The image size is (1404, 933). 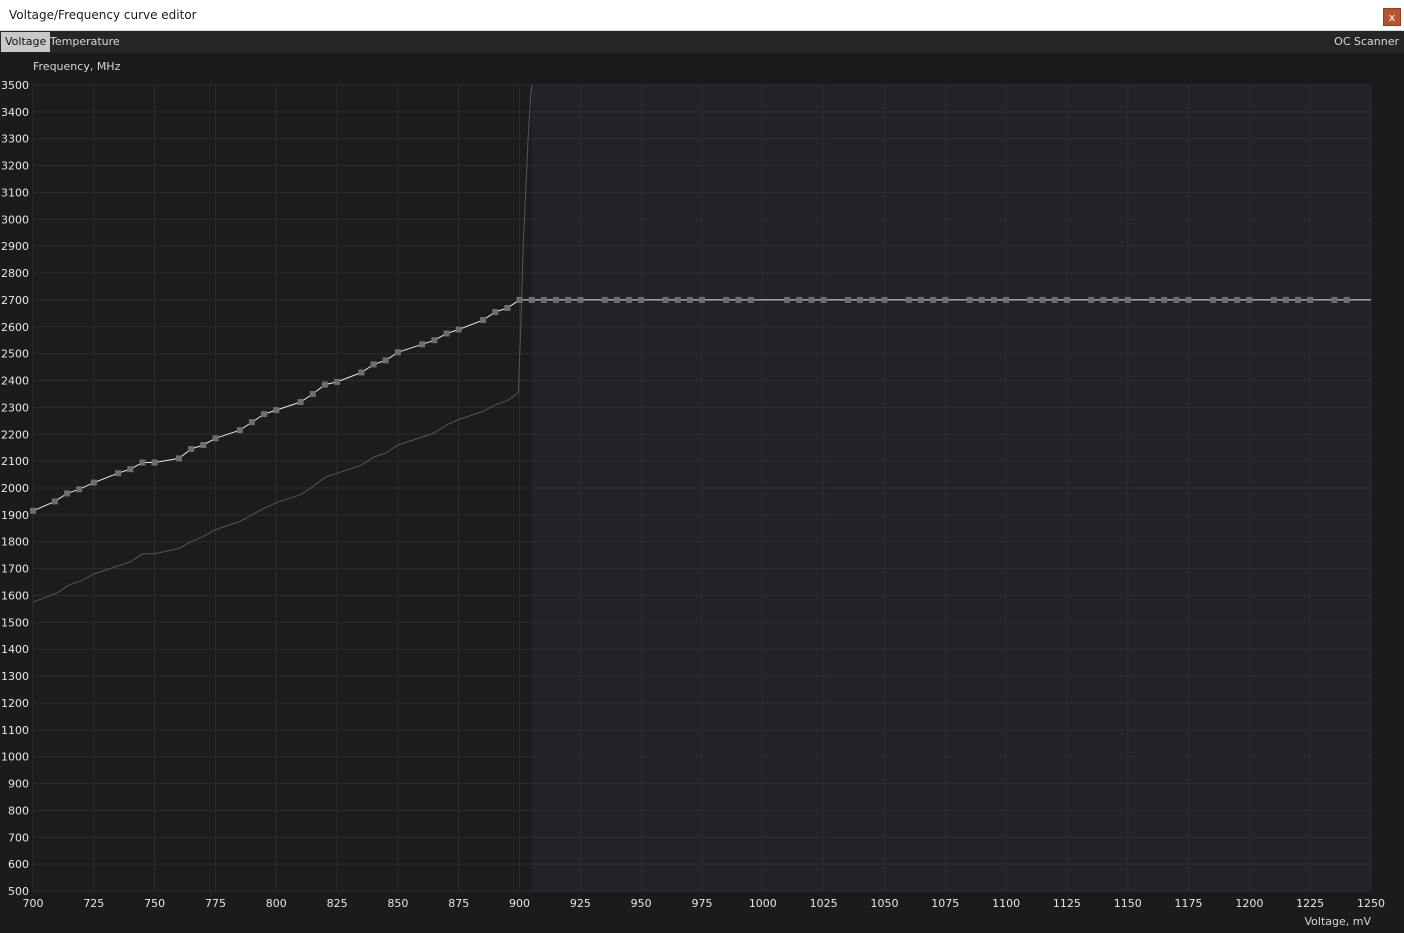 I want to click on x-tick-label: 850, so click(x=397, y=903).